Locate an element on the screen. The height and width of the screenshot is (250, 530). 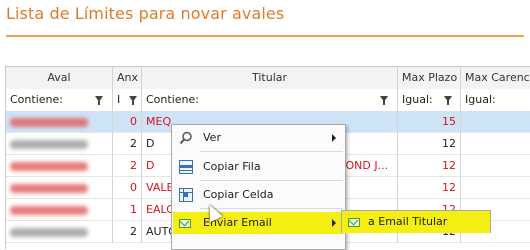
filter-aval-label: Contiene: is located at coordinates (36, 99).